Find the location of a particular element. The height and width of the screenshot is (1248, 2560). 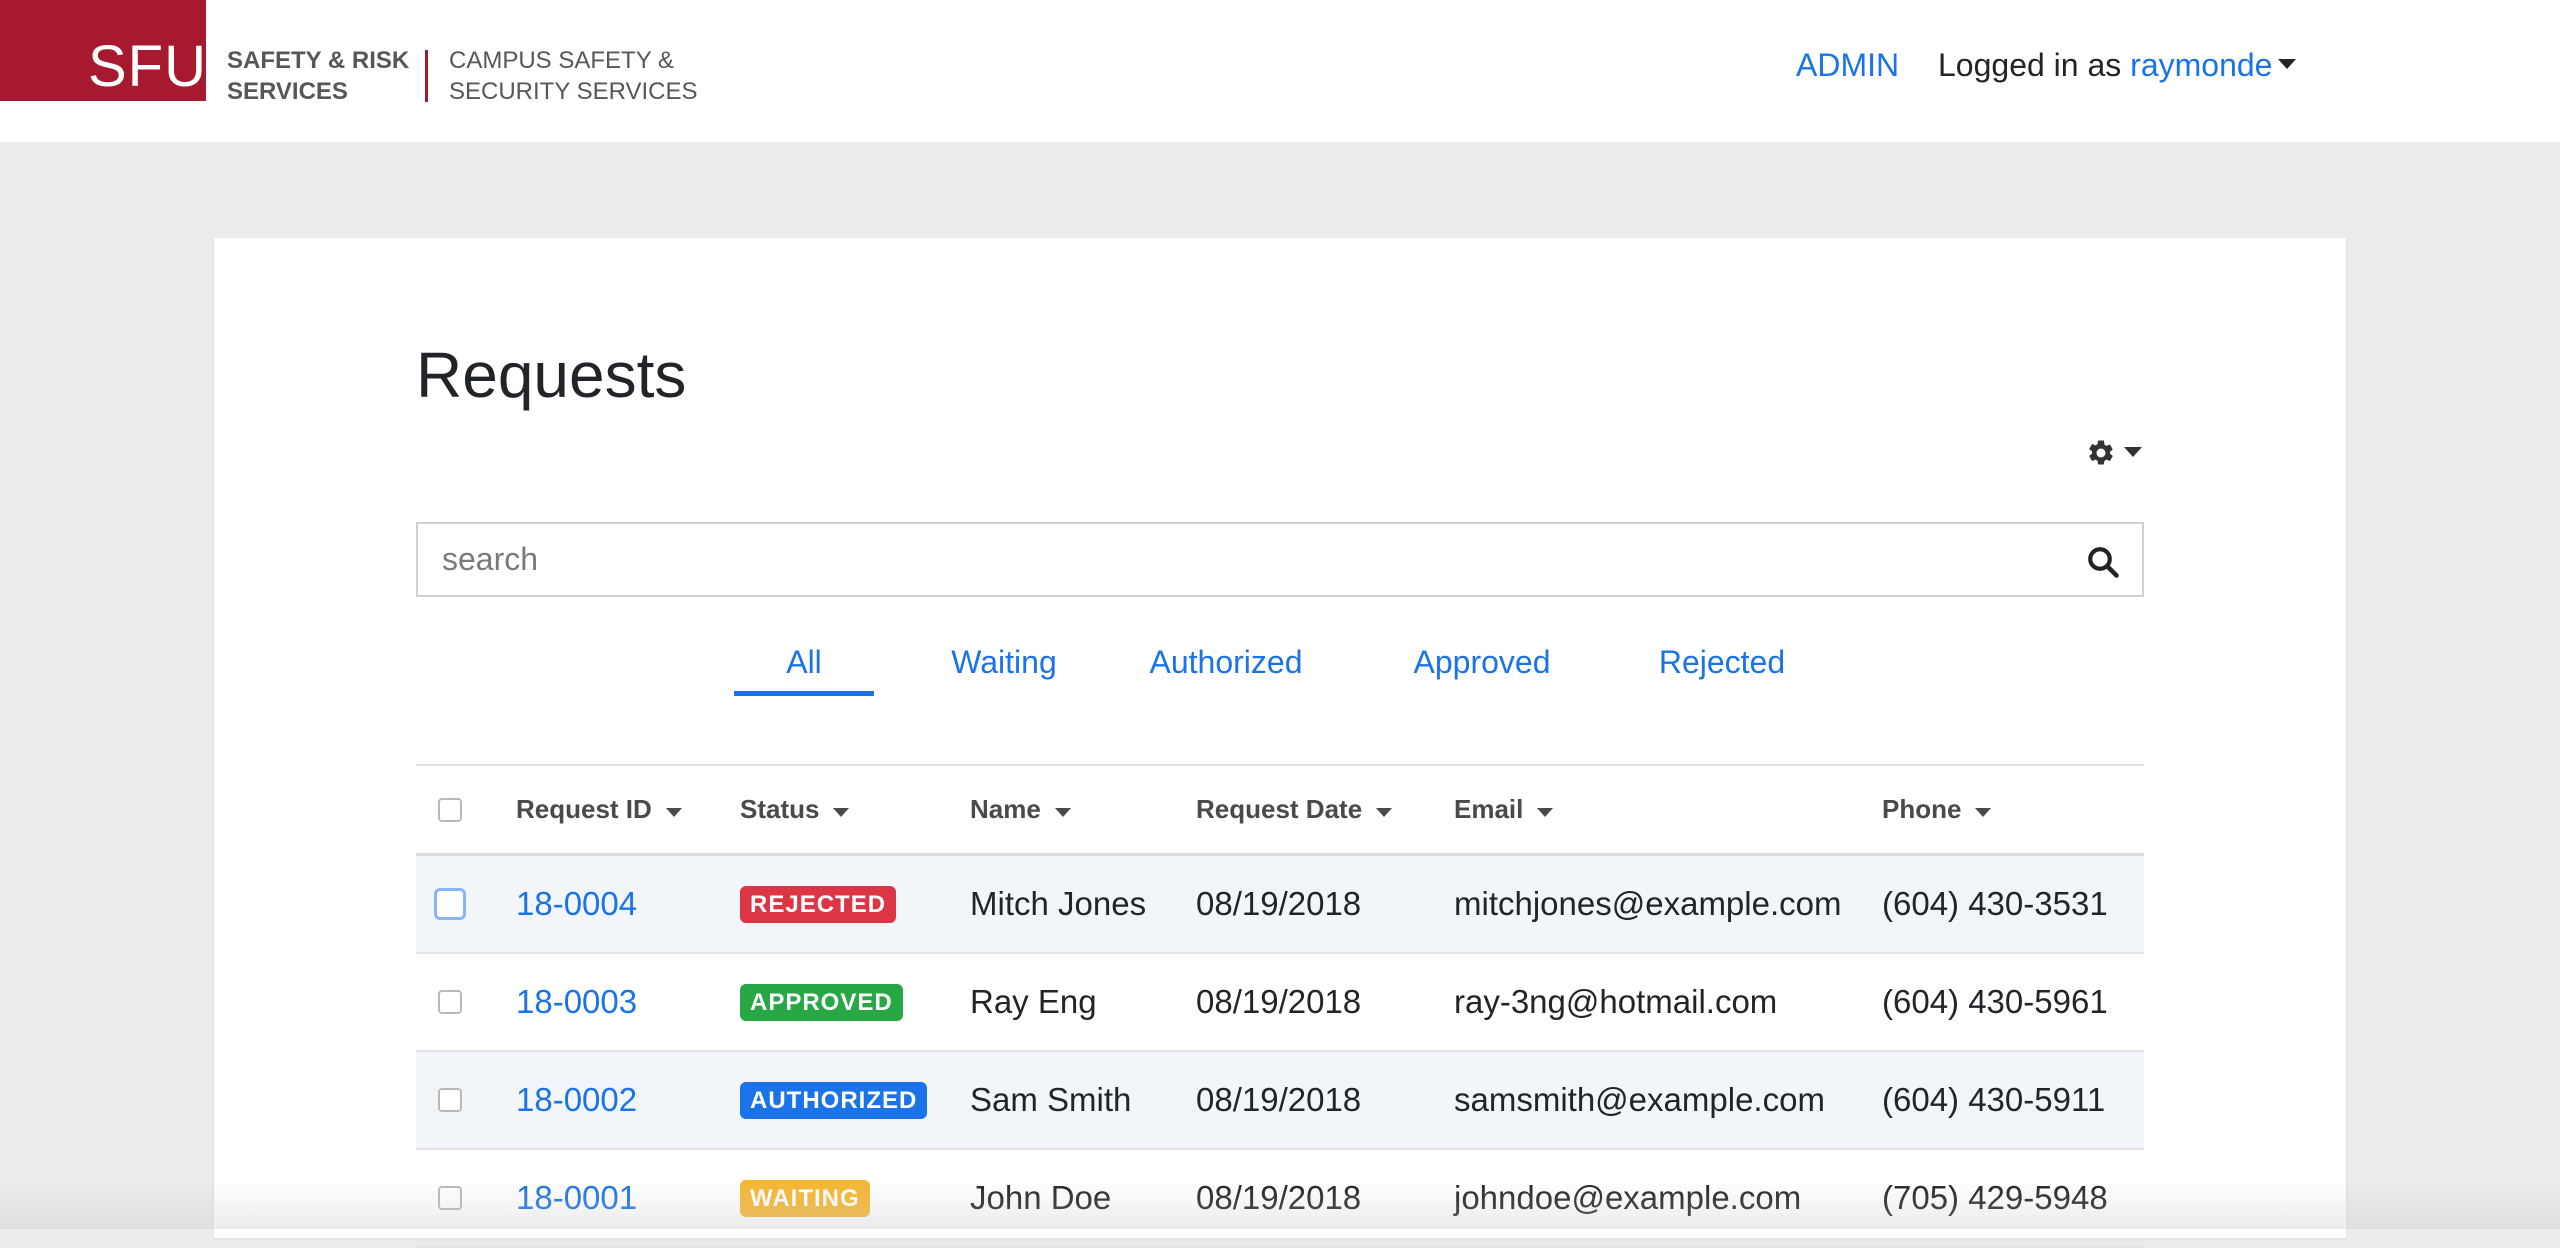

search-icon is located at coordinates (2103, 562).